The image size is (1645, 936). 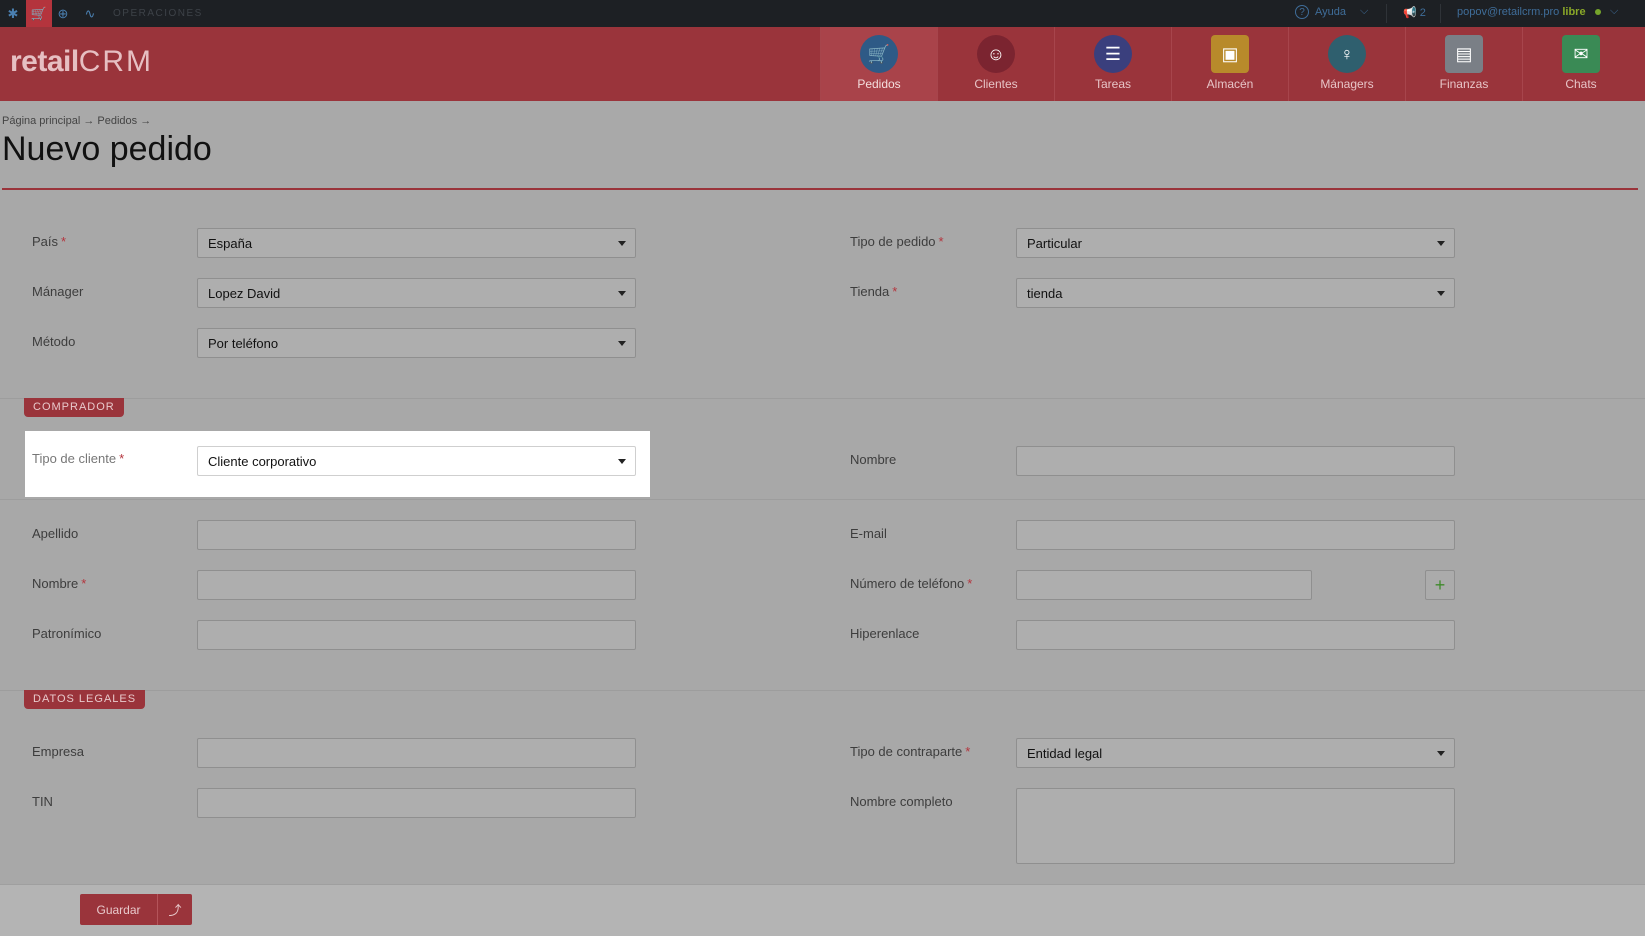 I want to click on logo-text-left: retail, so click(x=44, y=61).